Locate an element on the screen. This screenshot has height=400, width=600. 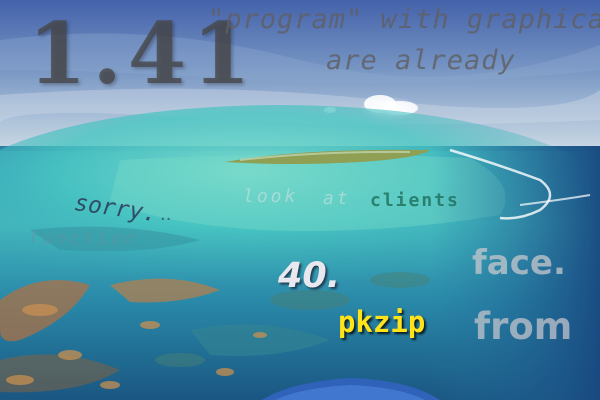
clients-text: clients is located at coordinates (415, 200).